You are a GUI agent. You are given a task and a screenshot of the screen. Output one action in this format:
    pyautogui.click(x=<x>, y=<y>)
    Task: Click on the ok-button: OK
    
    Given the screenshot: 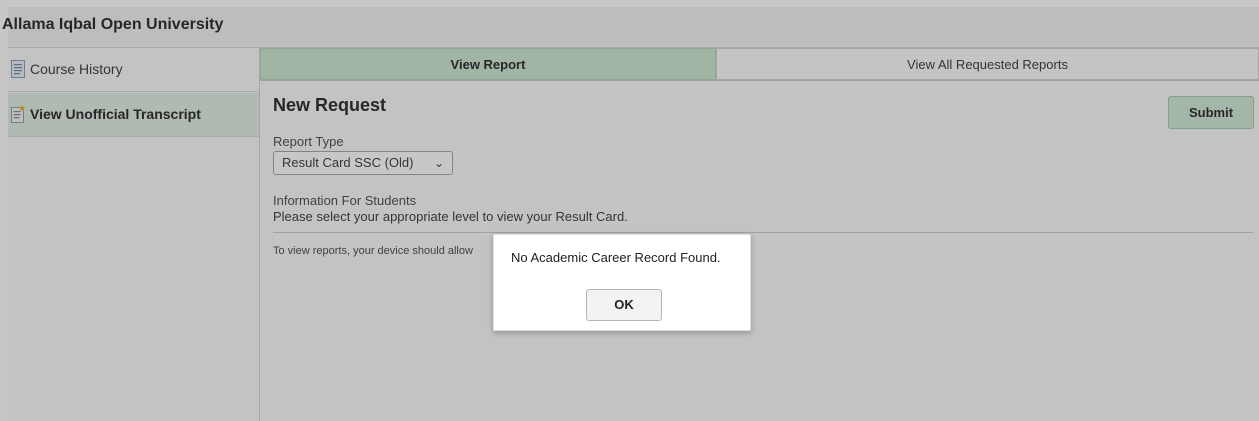 What is the action you would take?
    pyautogui.click(x=624, y=305)
    